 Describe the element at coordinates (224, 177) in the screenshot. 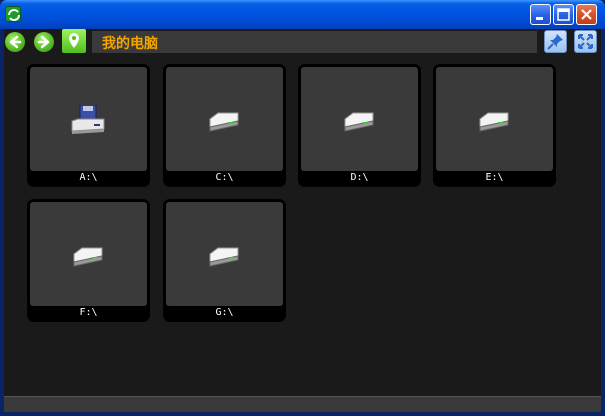

I see `drive-label: C:\` at that location.